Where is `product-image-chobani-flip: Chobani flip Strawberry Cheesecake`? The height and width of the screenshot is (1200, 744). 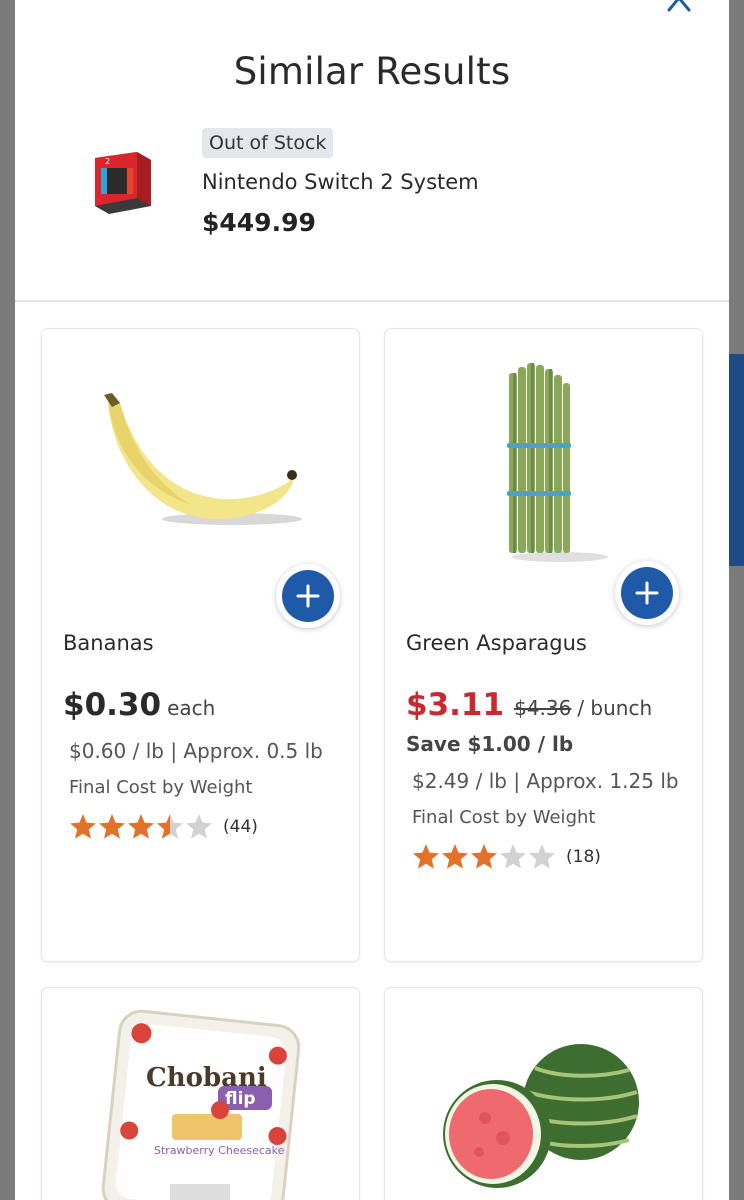
product-image-chobani-flip: Chobani flip Strawberry Cheesecake is located at coordinates (200, 1094).